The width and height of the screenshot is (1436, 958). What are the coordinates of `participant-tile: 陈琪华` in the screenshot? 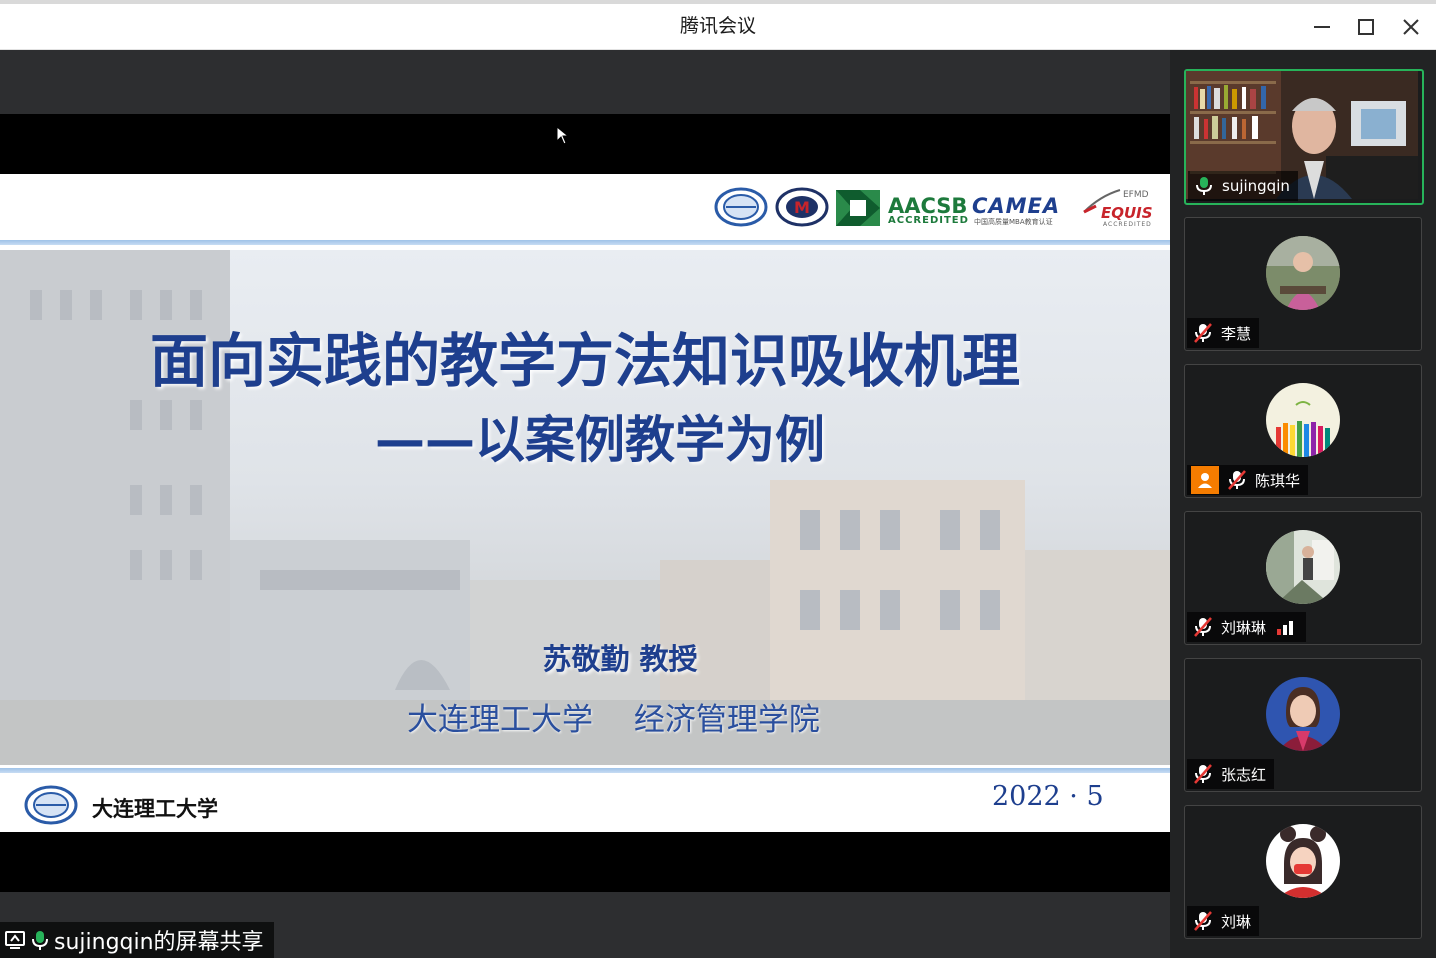 It's located at (1303, 431).